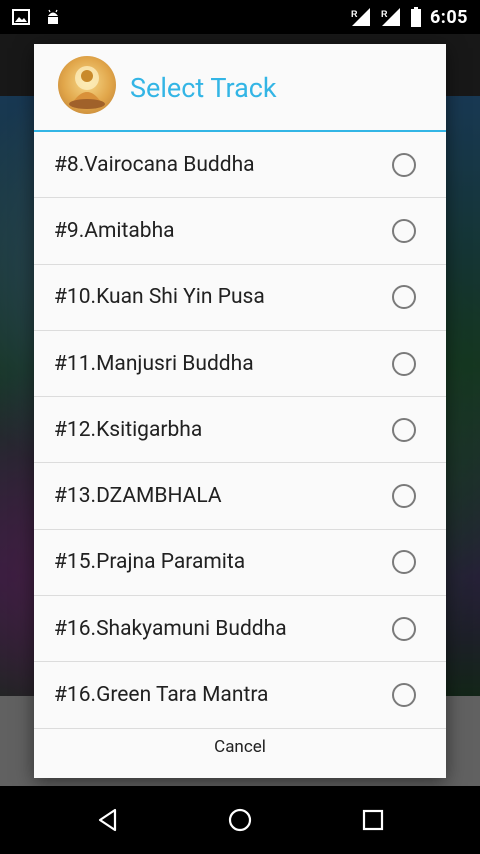  Describe the element at coordinates (154, 164) in the screenshot. I see `track-label: #8.Vairocana Buddha` at that location.